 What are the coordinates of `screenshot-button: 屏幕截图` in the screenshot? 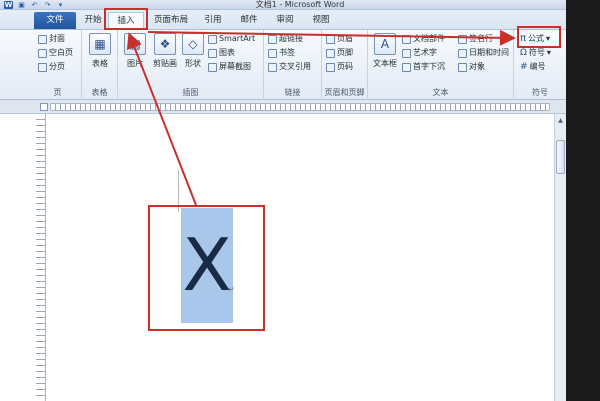 It's located at (229, 67).